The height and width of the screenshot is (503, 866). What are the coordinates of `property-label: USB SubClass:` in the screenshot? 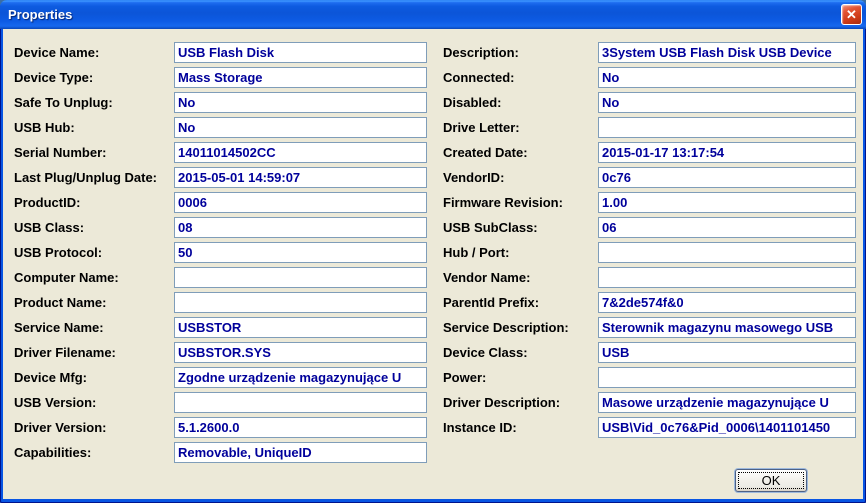 It's located at (490, 227).